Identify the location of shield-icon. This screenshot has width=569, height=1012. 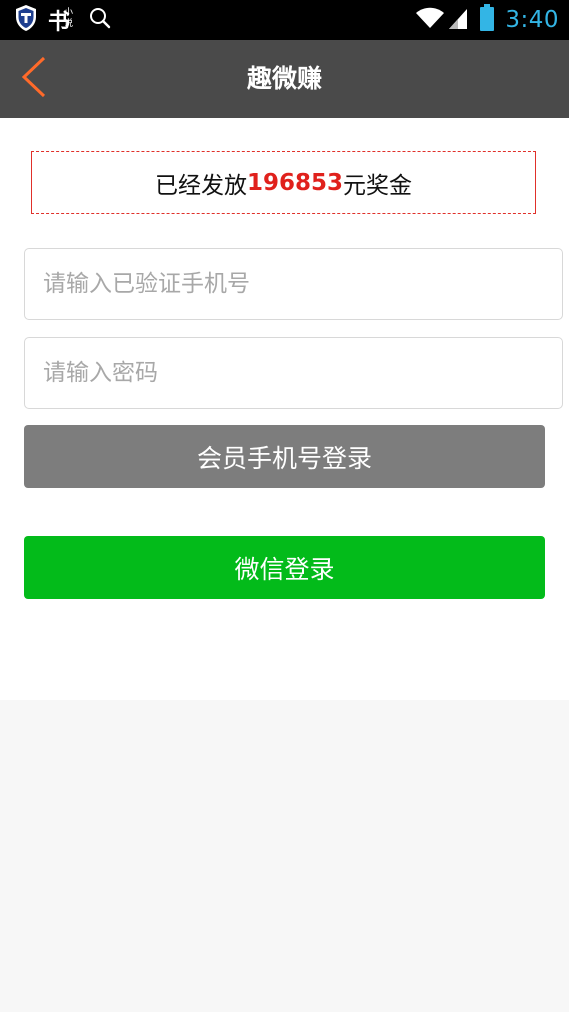
(26, 20).